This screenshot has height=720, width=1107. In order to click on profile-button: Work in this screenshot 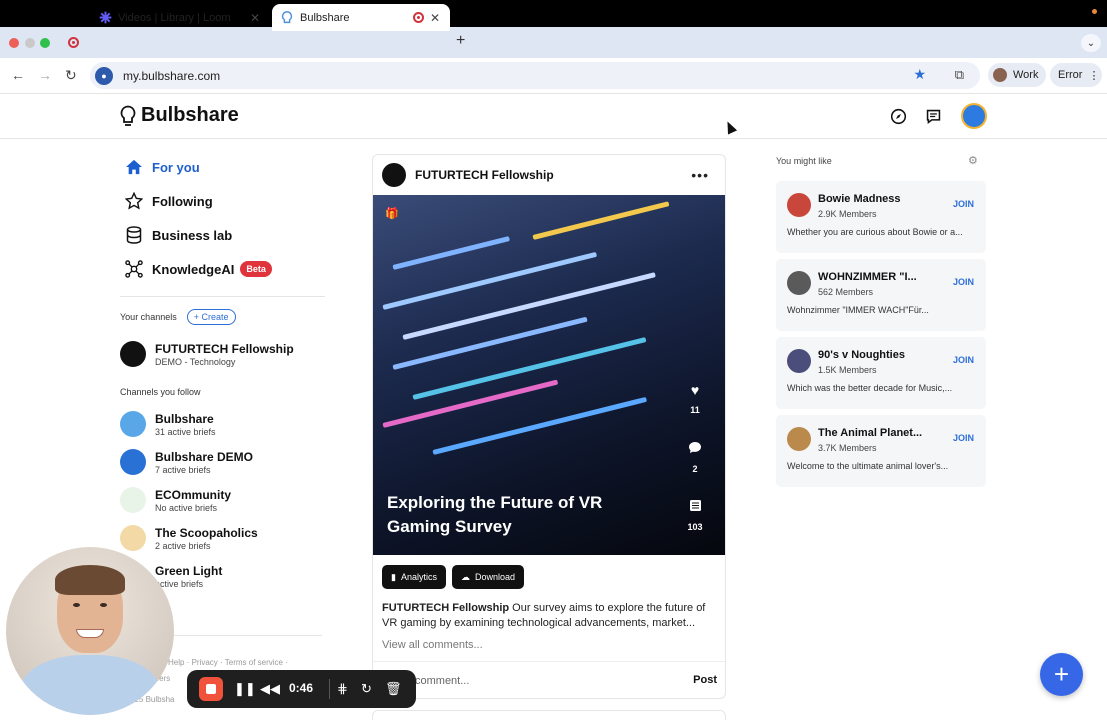, I will do `click(1017, 75)`.